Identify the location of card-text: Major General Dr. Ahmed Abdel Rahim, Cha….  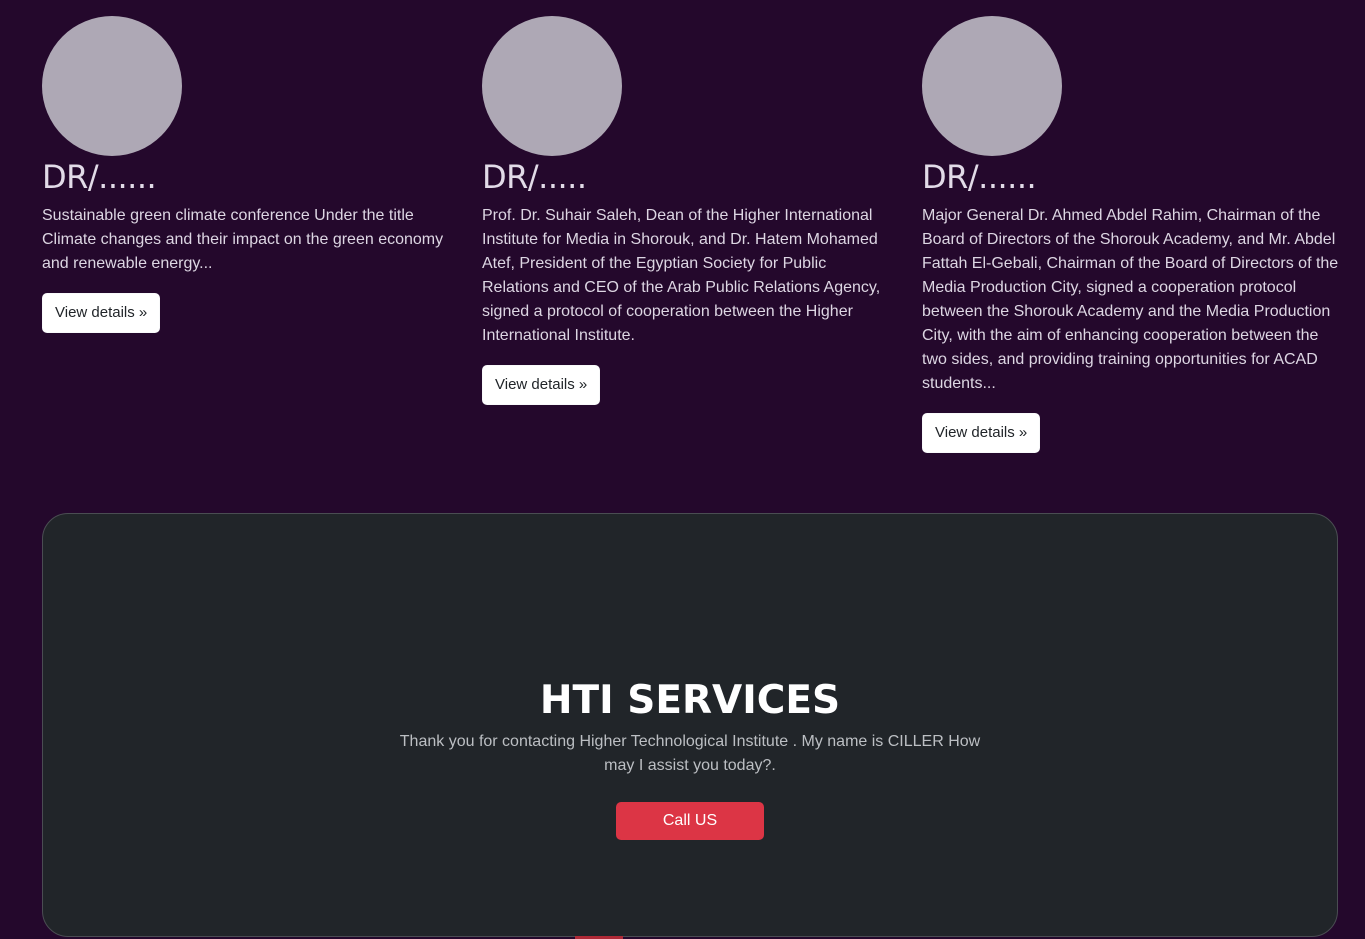
(1130, 299).